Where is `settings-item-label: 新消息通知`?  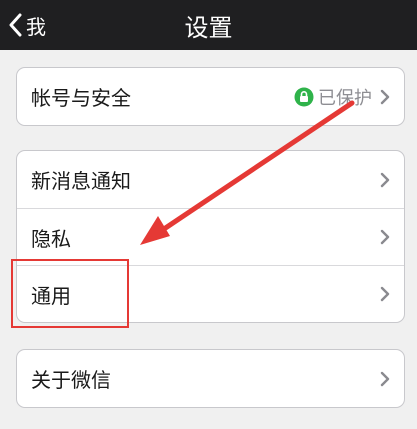 settings-item-label: 新消息通知 is located at coordinates (81, 181).